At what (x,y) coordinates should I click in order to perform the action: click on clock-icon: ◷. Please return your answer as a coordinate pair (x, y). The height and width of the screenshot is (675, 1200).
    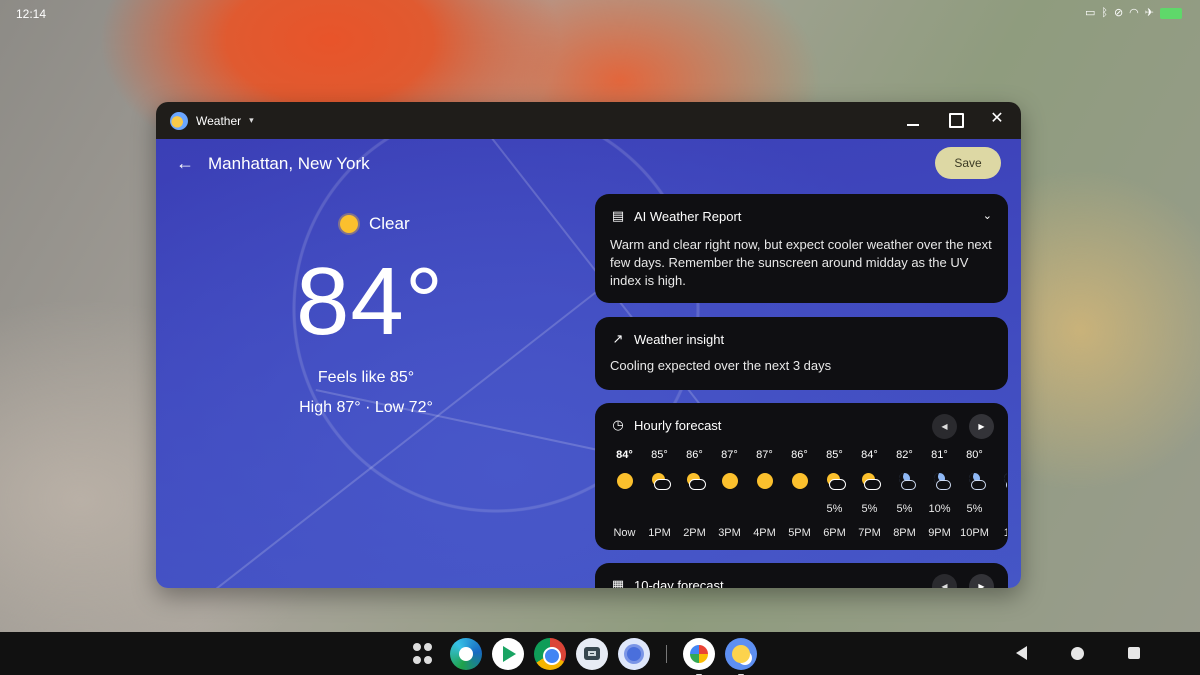
    Looking at the image, I should click on (618, 424).